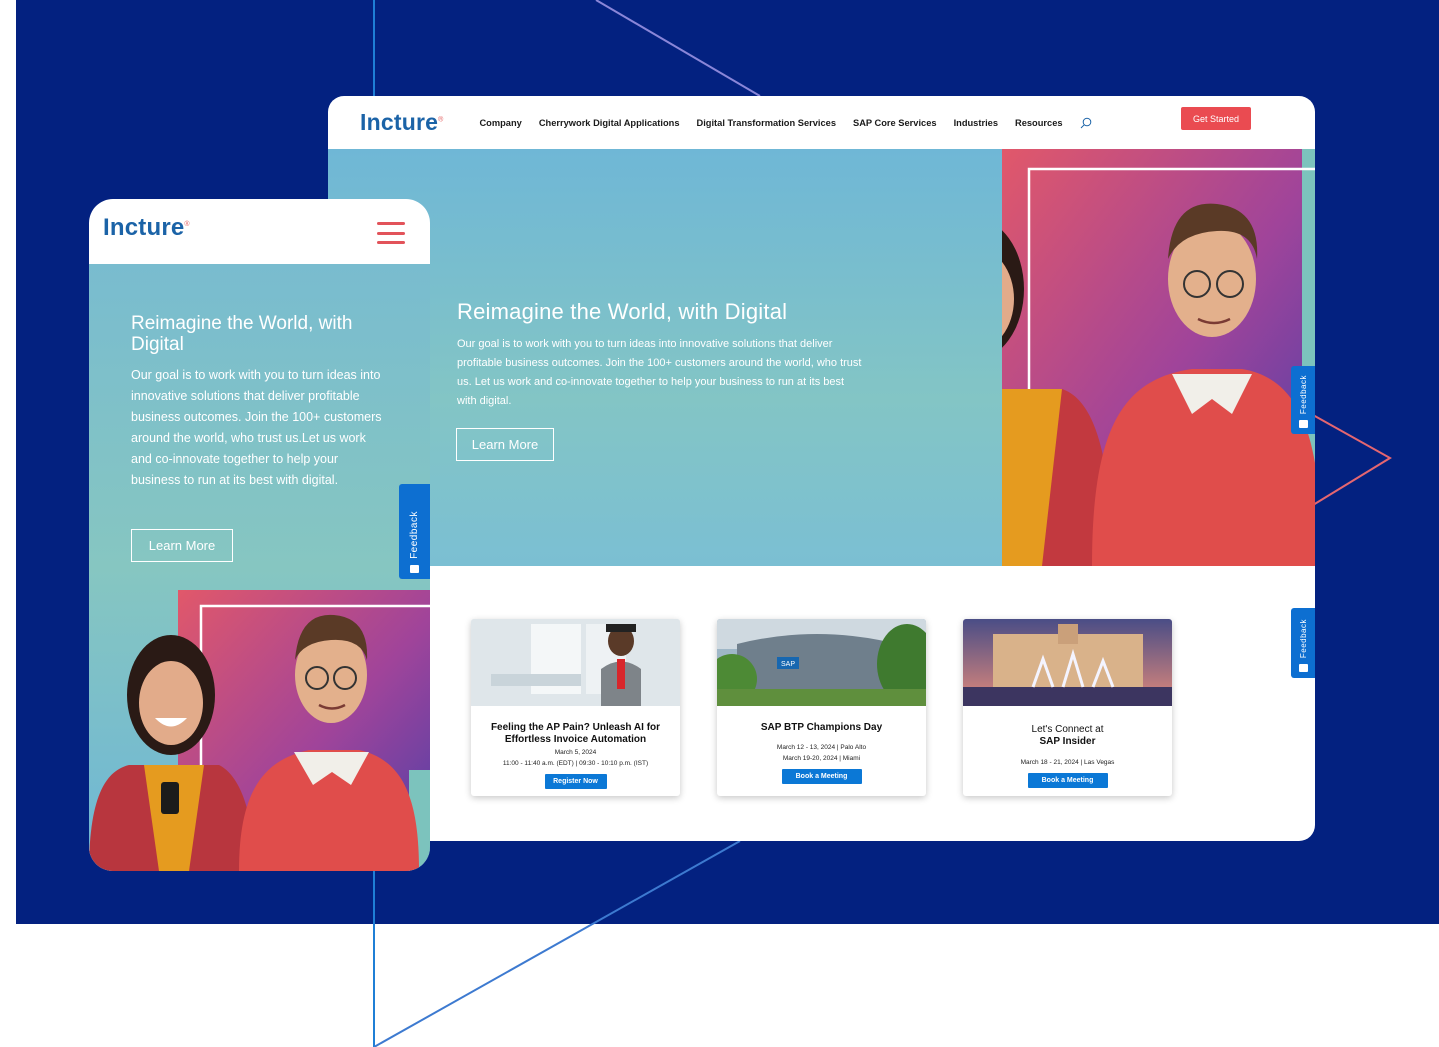 The image size is (1439, 1047). I want to click on event-title: SAP BTP Champions Day, so click(821, 727).